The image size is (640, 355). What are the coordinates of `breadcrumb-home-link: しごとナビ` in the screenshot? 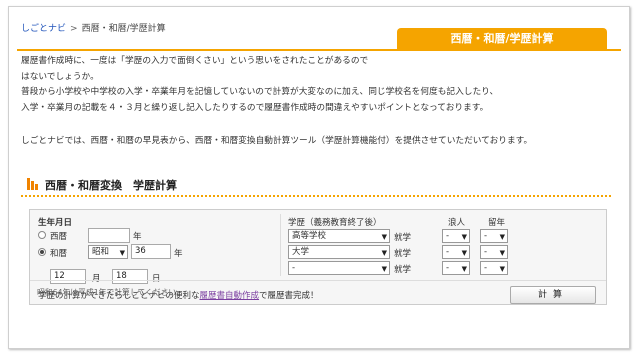 It's located at (43, 29).